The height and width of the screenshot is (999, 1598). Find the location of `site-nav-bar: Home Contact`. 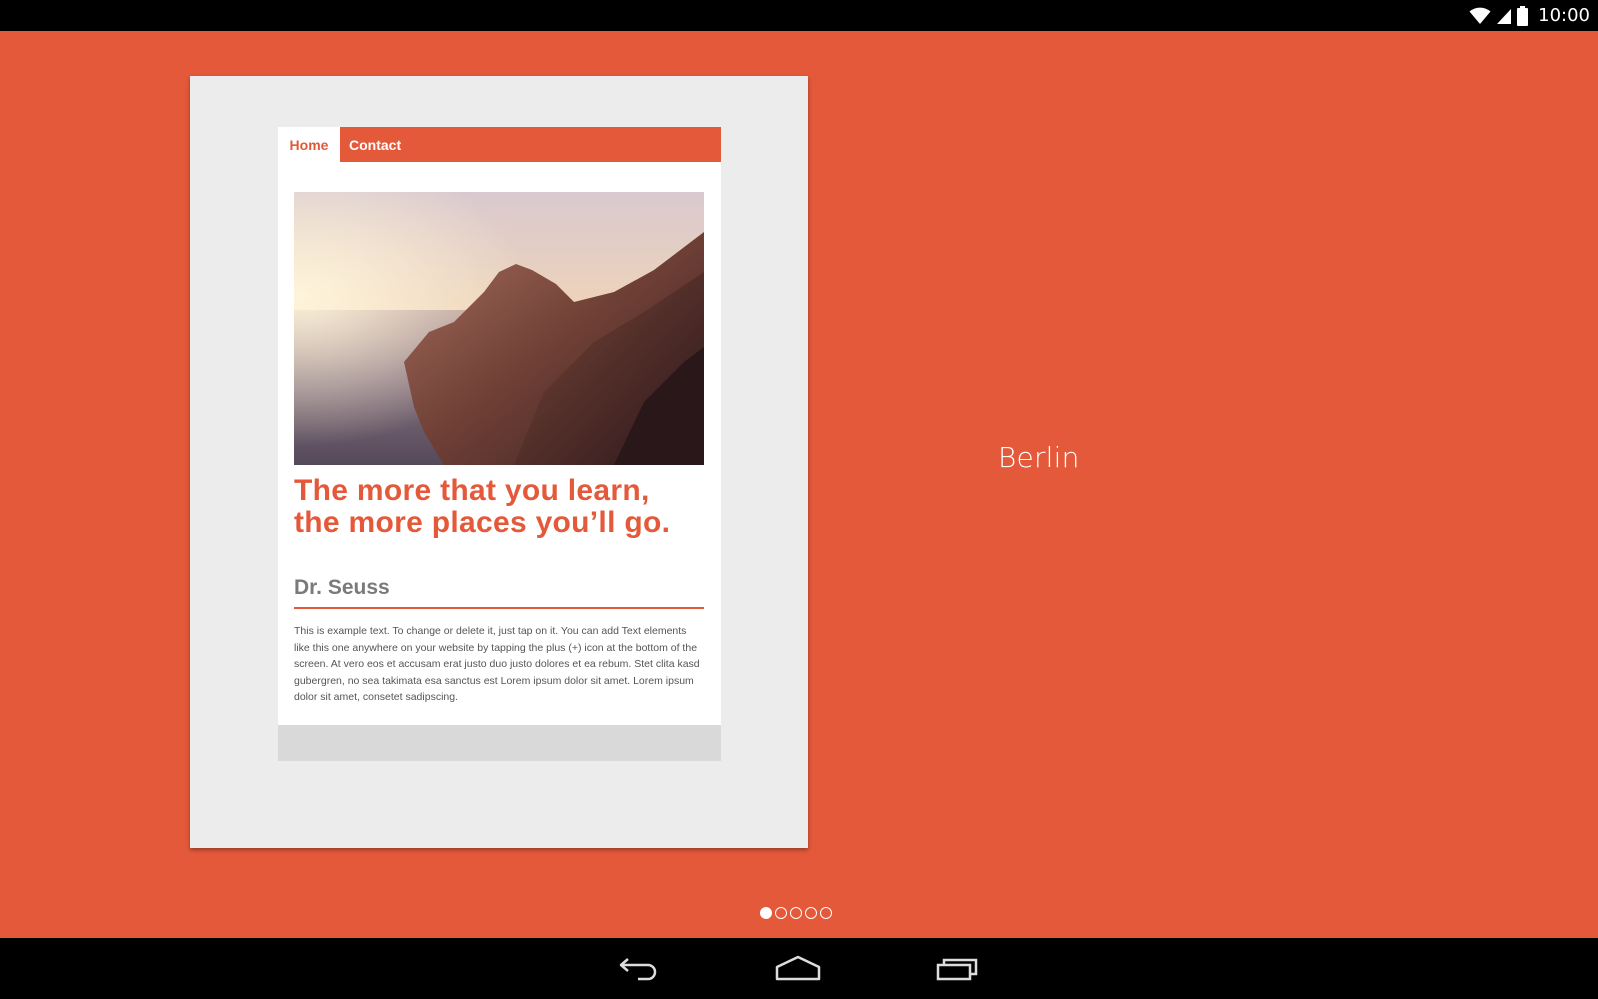

site-nav-bar: Home Contact is located at coordinates (499, 144).